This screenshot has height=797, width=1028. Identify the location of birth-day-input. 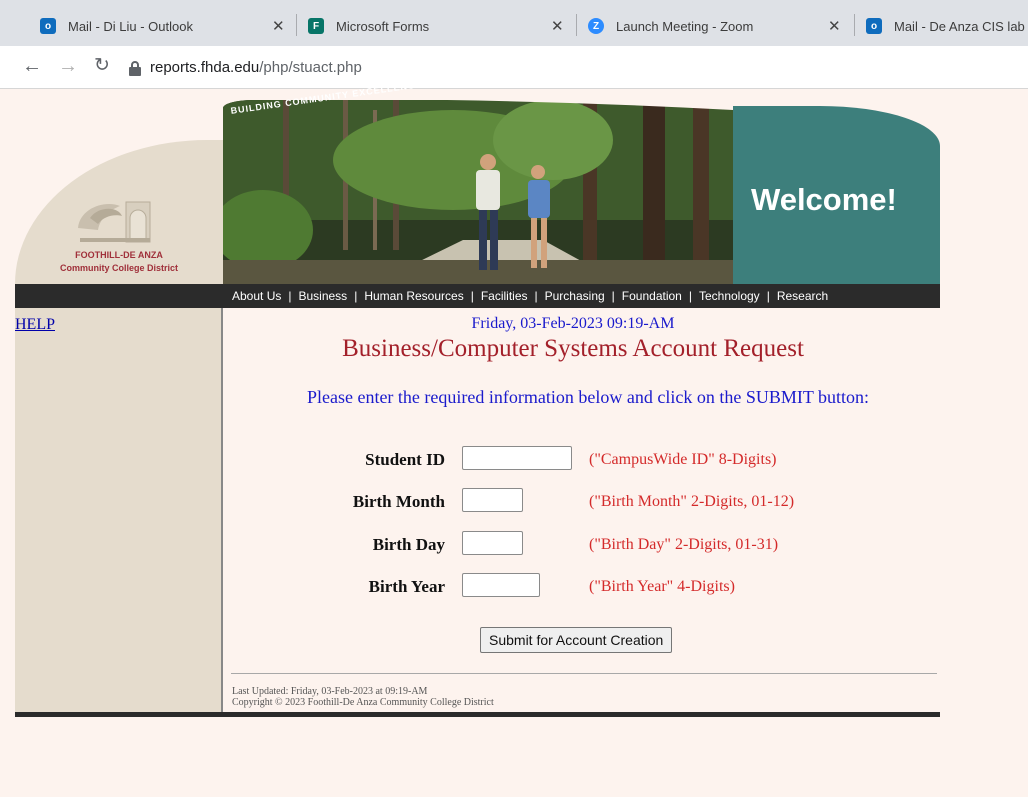
(492, 543).